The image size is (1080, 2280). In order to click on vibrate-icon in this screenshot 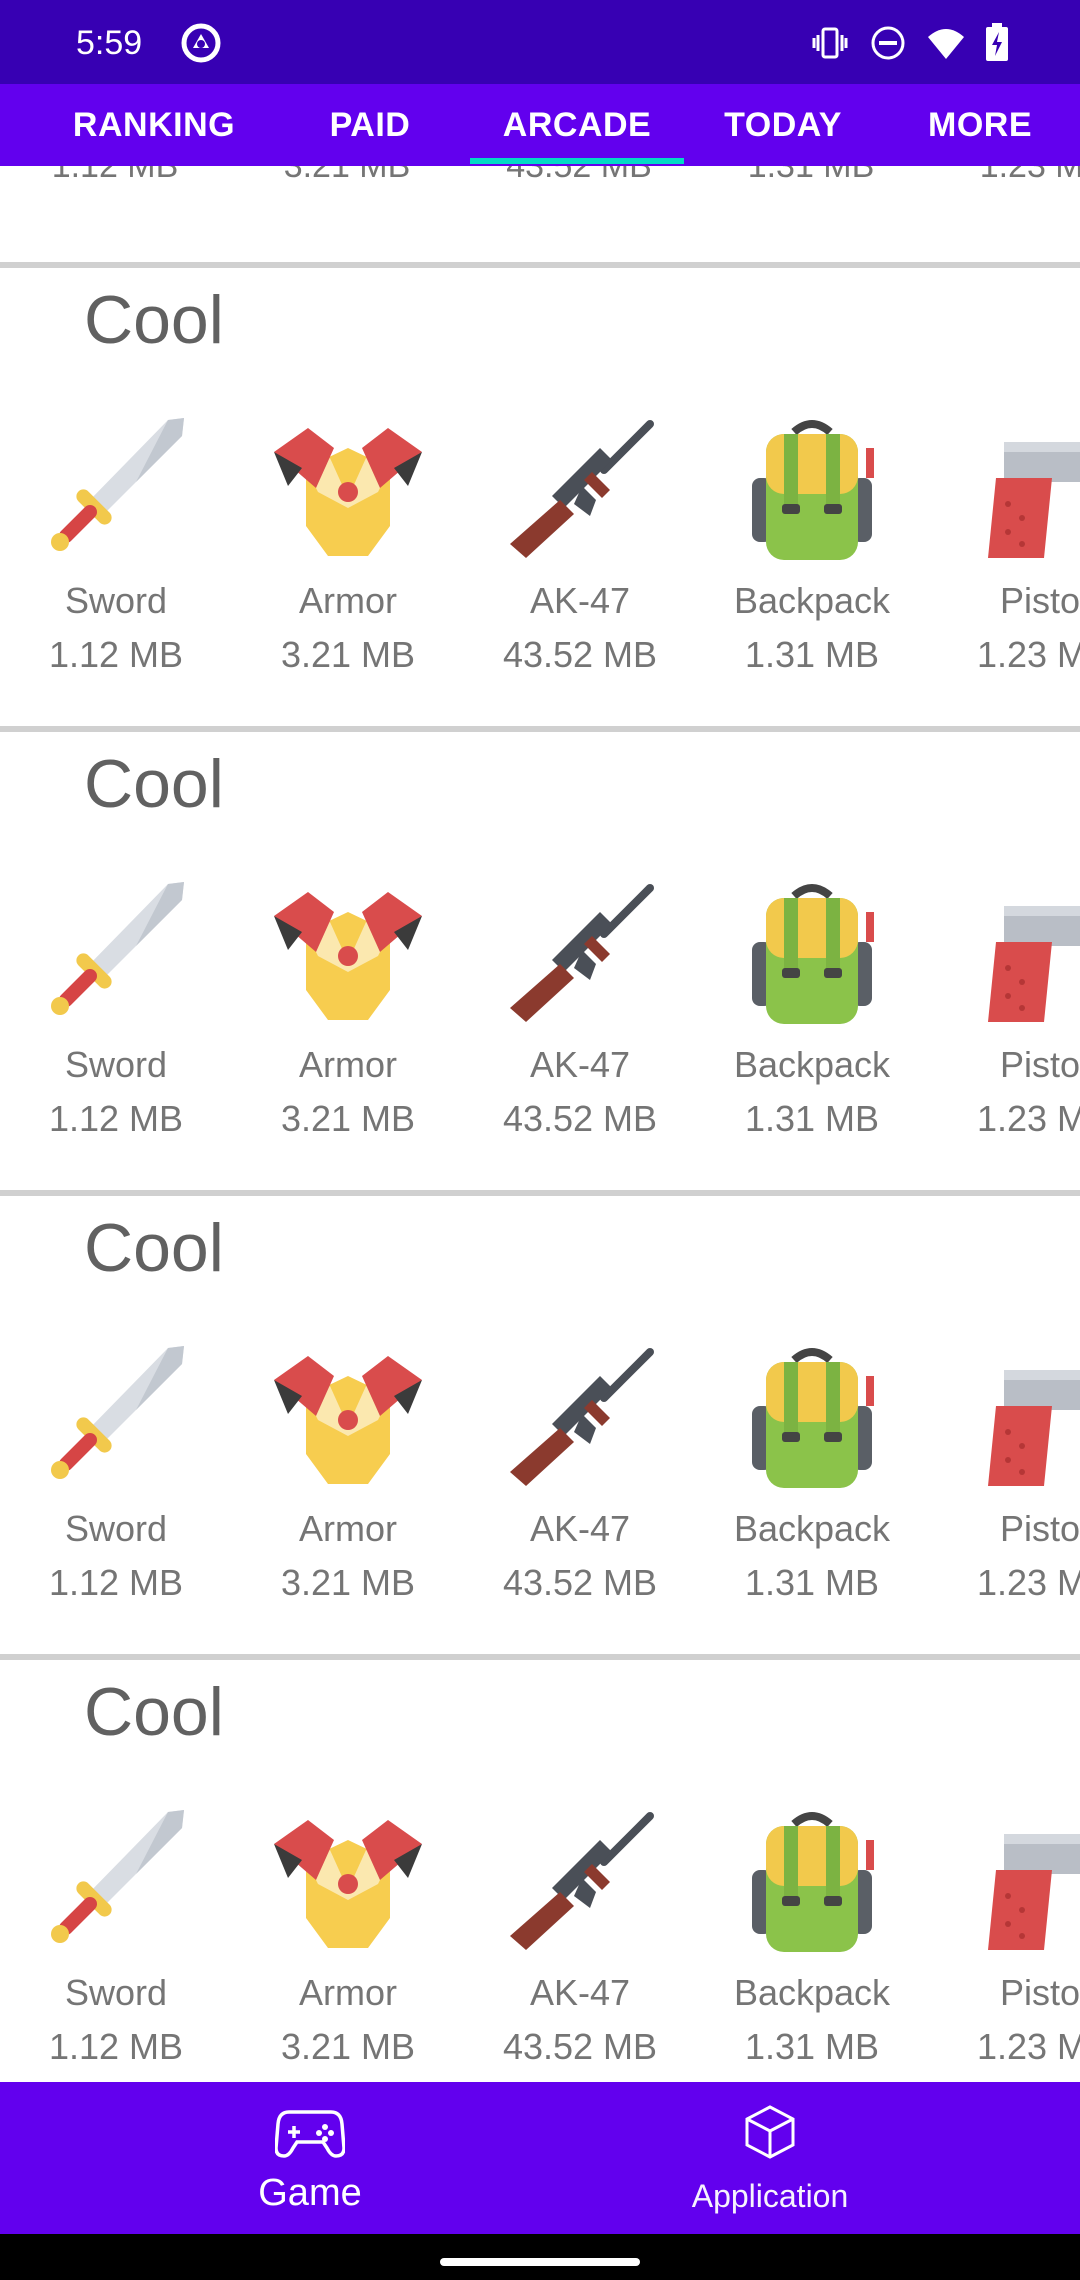, I will do `click(830, 43)`.